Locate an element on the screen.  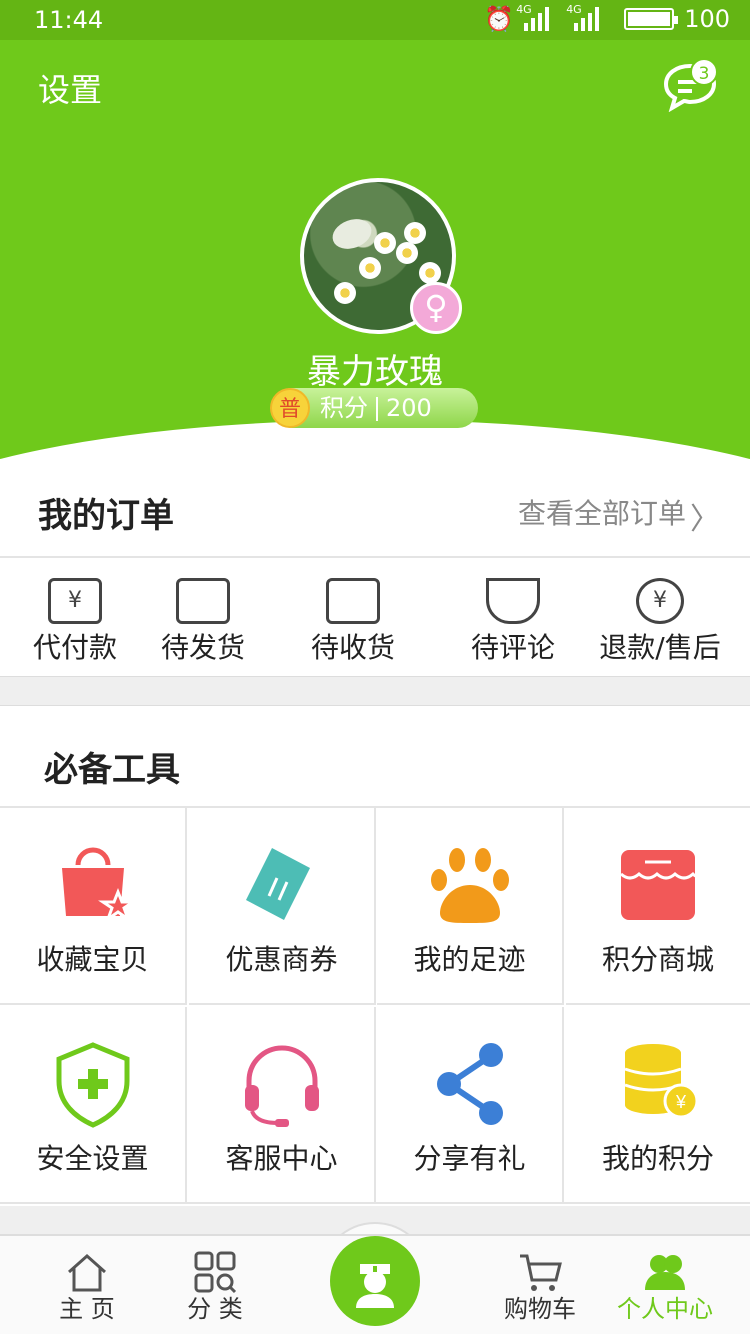
center-nurse-button is located at coordinates (375, 1281).